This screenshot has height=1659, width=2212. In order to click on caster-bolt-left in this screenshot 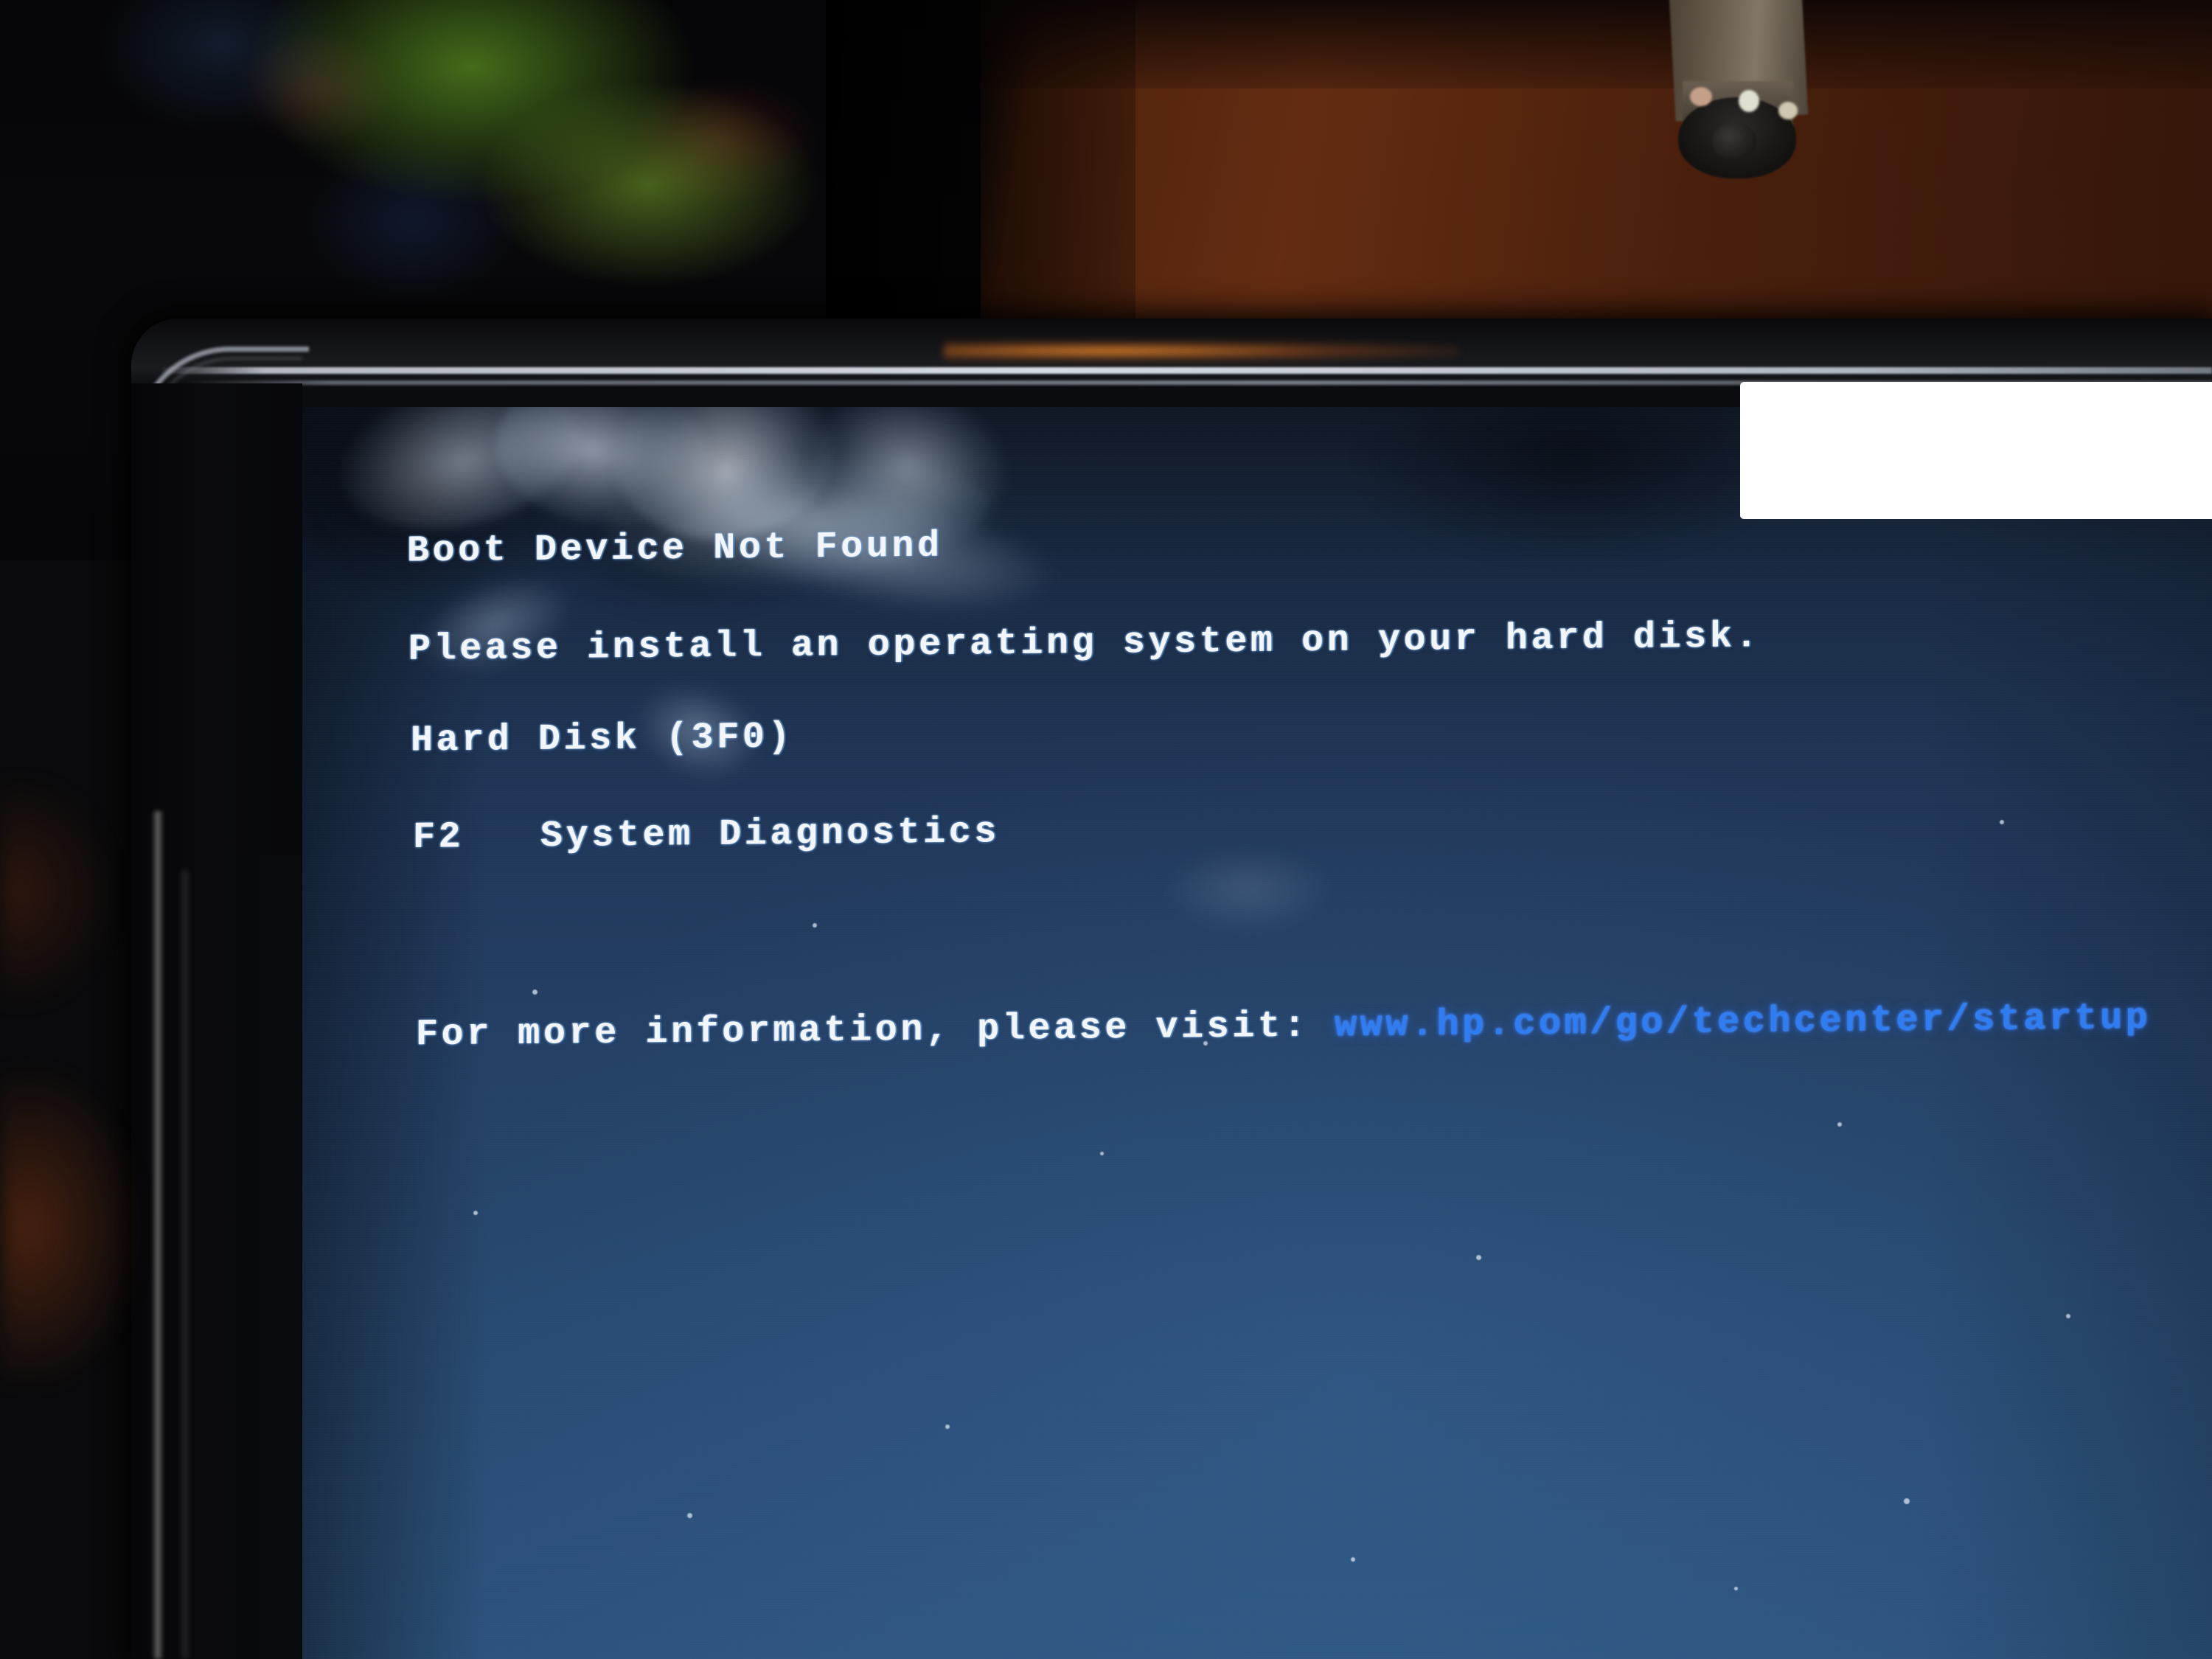, I will do `click(1701, 96)`.